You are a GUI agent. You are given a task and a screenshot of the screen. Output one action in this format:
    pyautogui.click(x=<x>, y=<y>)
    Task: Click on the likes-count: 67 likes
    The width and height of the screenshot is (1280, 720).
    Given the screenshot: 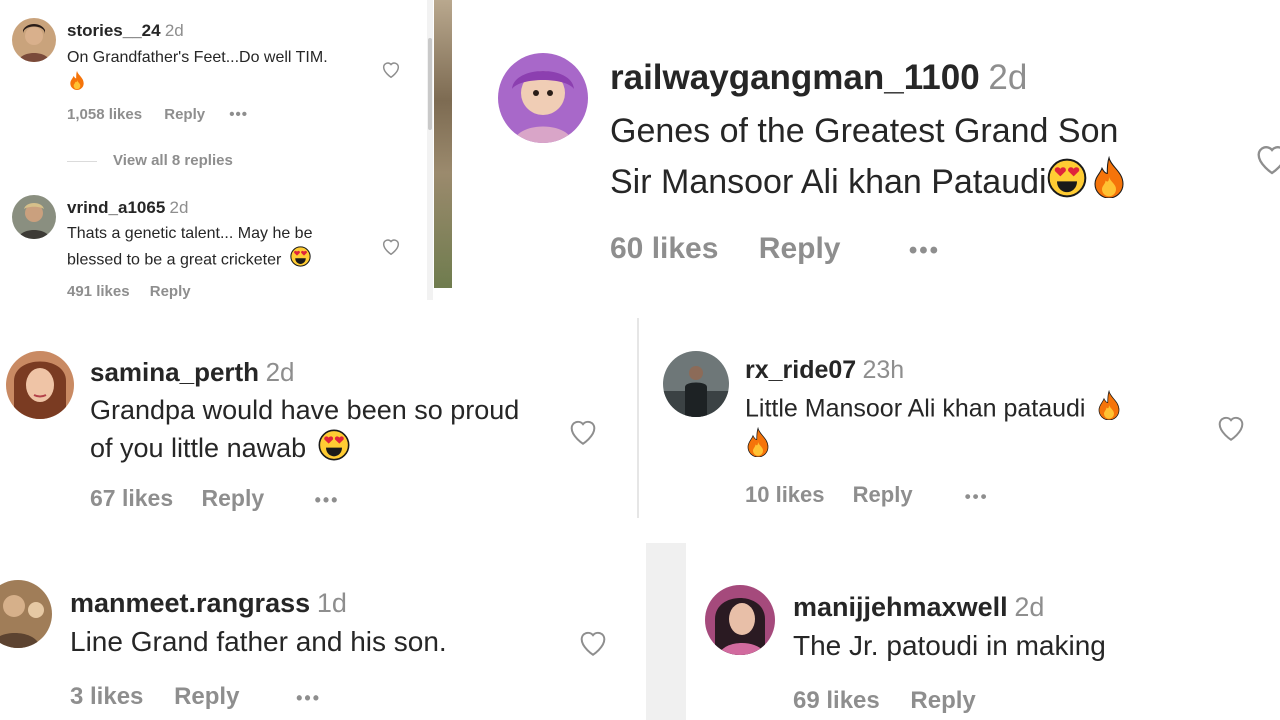 What is the action you would take?
    pyautogui.click(x=131, y=498)
    